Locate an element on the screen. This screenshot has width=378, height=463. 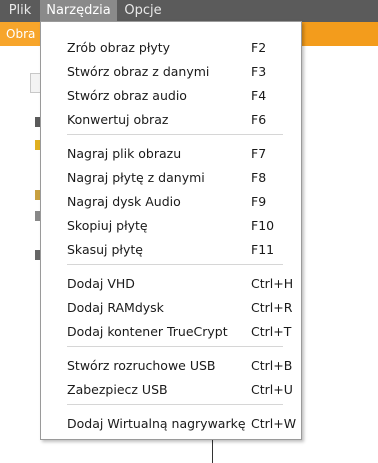
menu-item-label: Stwórz obraz audio is located at coordinates (127, 95).